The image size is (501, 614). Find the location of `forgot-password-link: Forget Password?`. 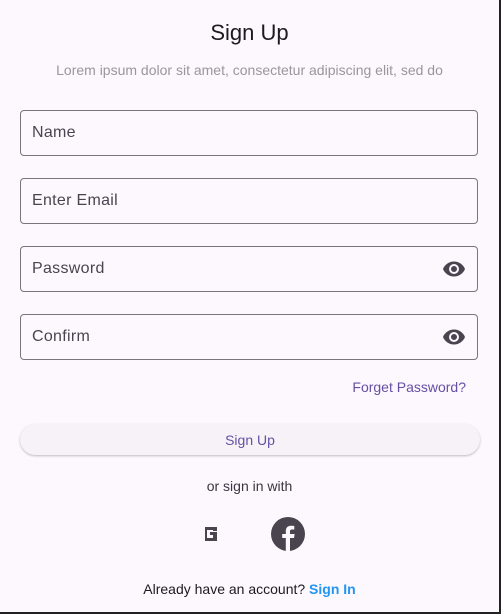

forgot-password-link: Forget Password? is located at coordinates (409, 387).